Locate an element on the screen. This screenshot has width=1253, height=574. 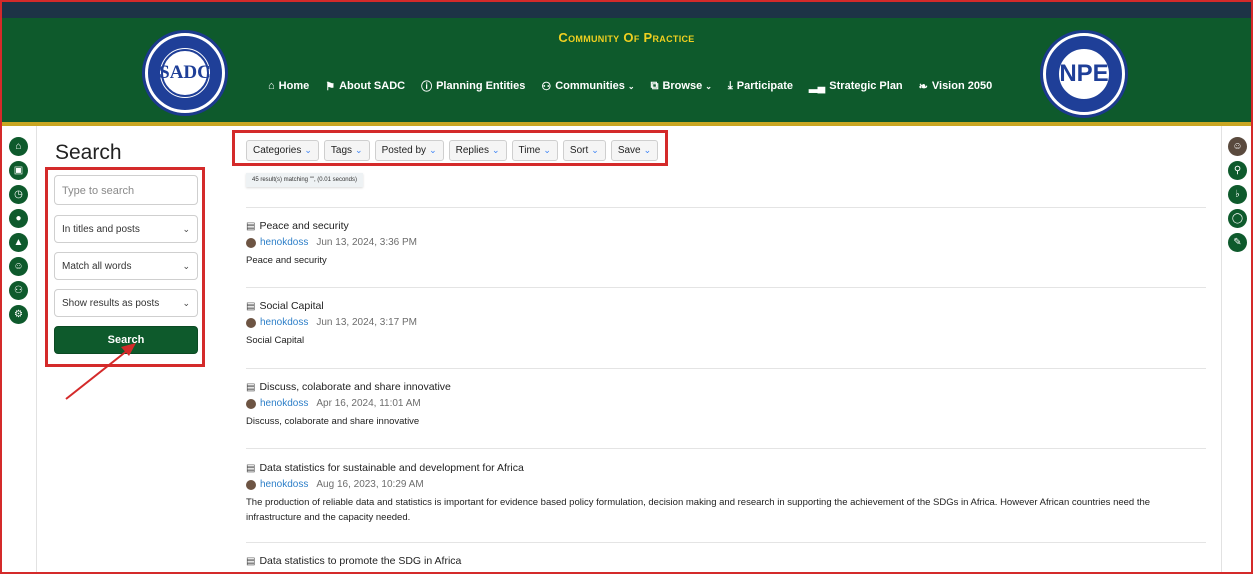
filter-sort: Sort ⌄ is located at coordinates (584, 150).